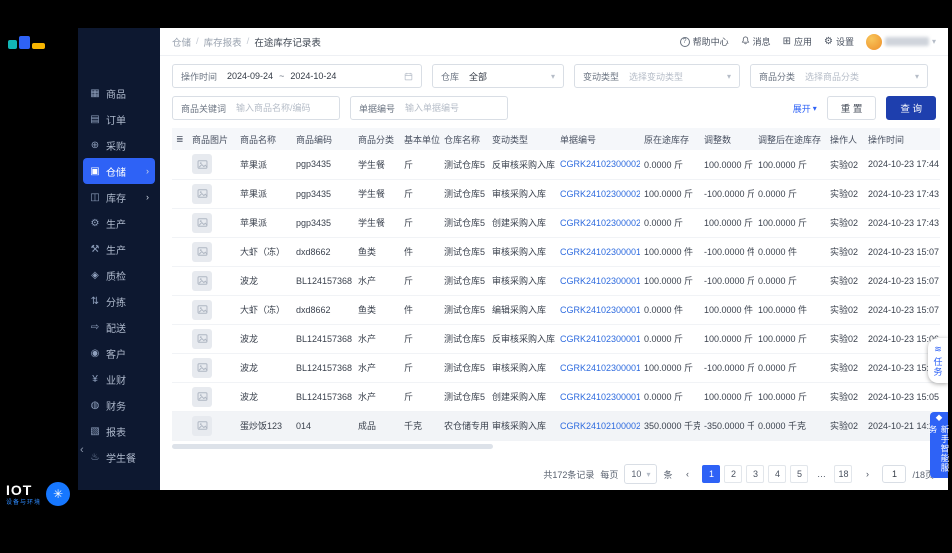 This screenshot has height=553, width=952. What do you see at coordinates (799, 474) in the screenshot?
I see `page-button: 5` at bounding box center [799, 474].